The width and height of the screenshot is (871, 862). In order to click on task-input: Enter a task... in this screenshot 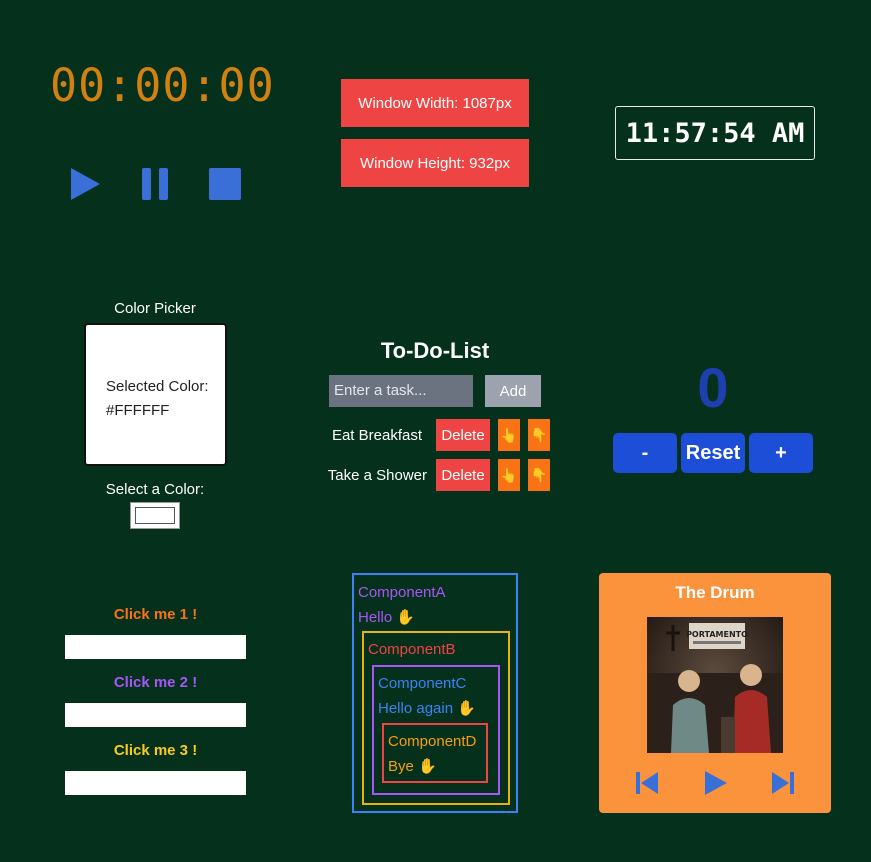, I will do `click(401, 391)`.